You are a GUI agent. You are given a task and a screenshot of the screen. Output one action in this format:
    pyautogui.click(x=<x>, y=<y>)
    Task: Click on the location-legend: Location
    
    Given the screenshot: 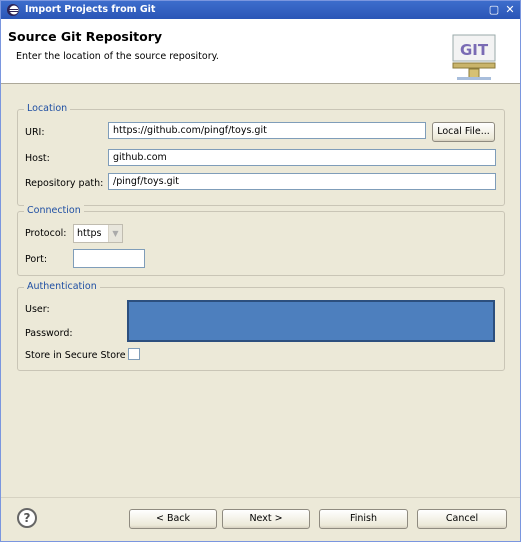 What is the action you would take?
    pyautogui.click(x=47, y=108)
    